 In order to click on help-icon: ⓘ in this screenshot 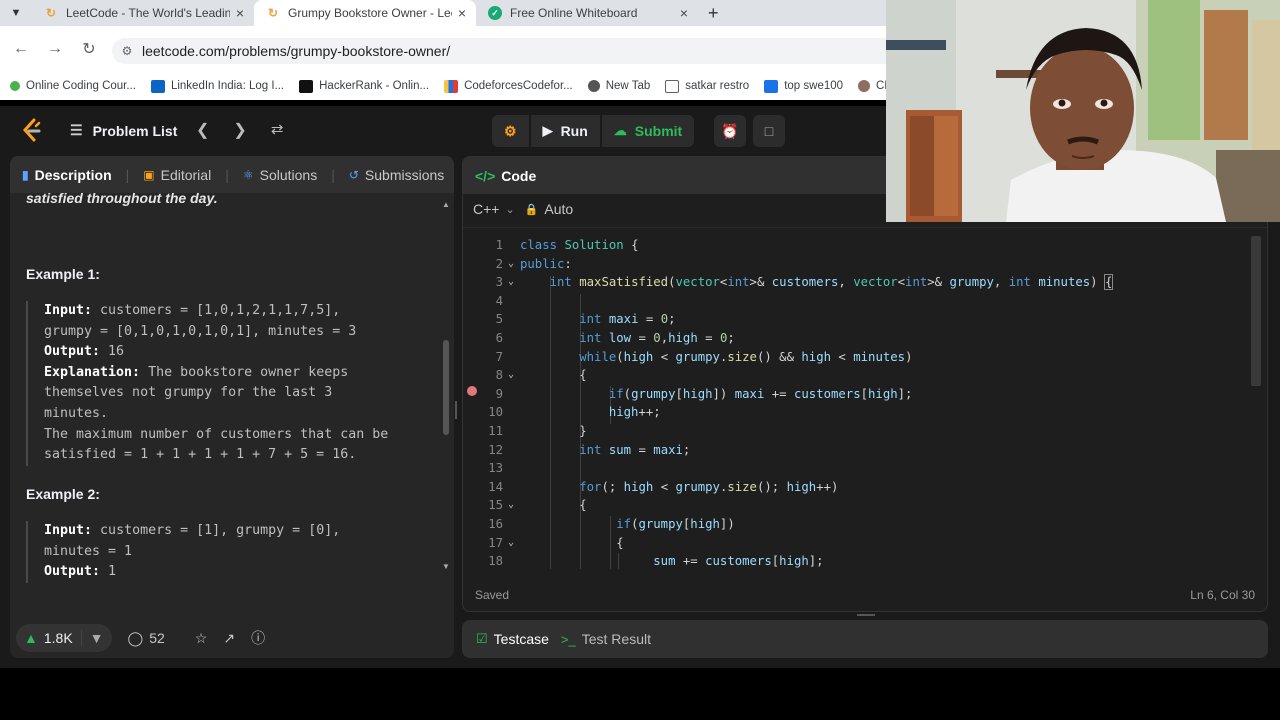, I will do `click(258, 638)`.